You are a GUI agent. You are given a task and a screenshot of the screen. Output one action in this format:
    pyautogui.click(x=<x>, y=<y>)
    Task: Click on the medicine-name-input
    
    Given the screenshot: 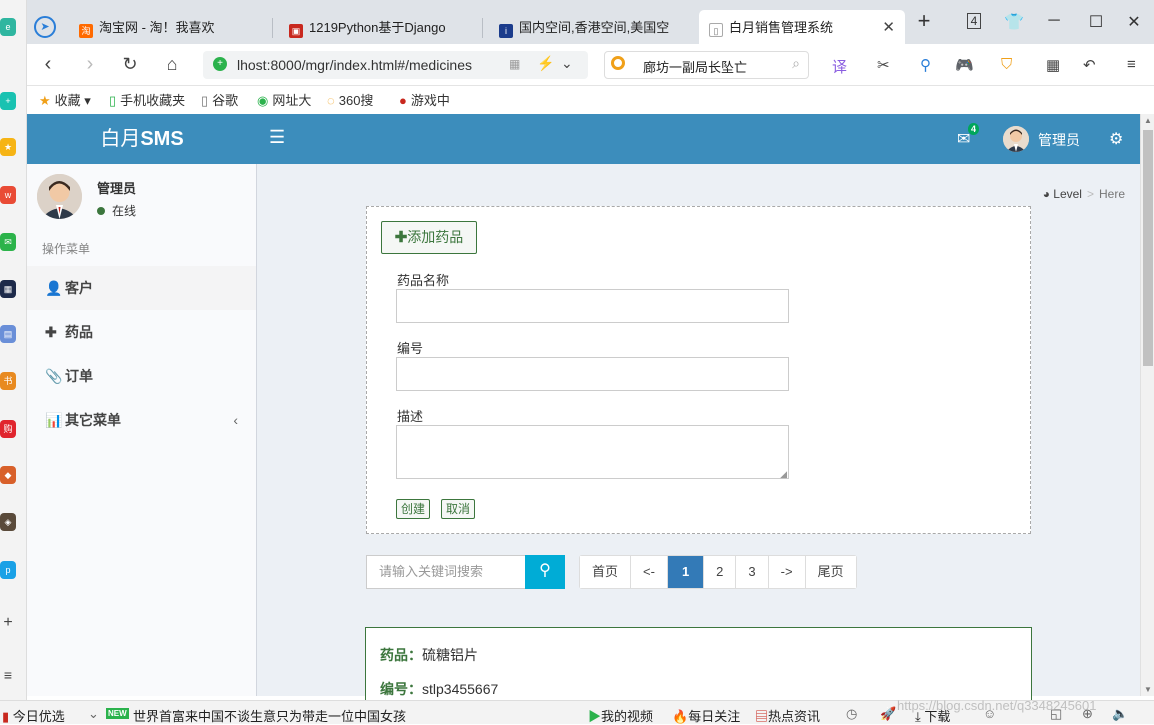 What is the action you would take?
    pyautogui.click(x=592, y=306)
    